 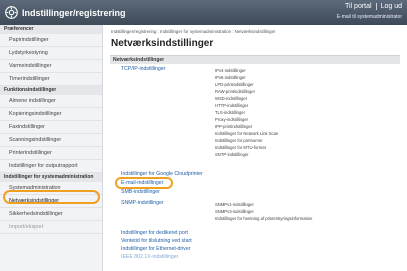 I want to click on tcpip-item: IPv4-indstillinger, so click(x=230, y=70).